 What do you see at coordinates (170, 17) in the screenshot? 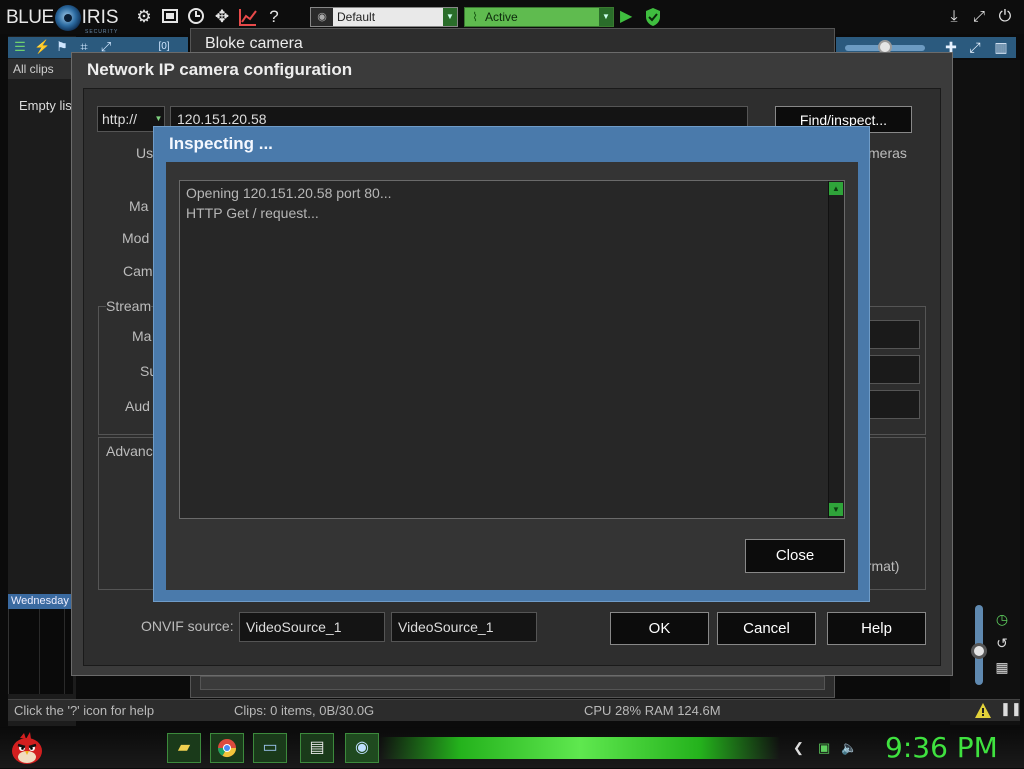
I see `clapper-icon` at bounding box center [170, 17].